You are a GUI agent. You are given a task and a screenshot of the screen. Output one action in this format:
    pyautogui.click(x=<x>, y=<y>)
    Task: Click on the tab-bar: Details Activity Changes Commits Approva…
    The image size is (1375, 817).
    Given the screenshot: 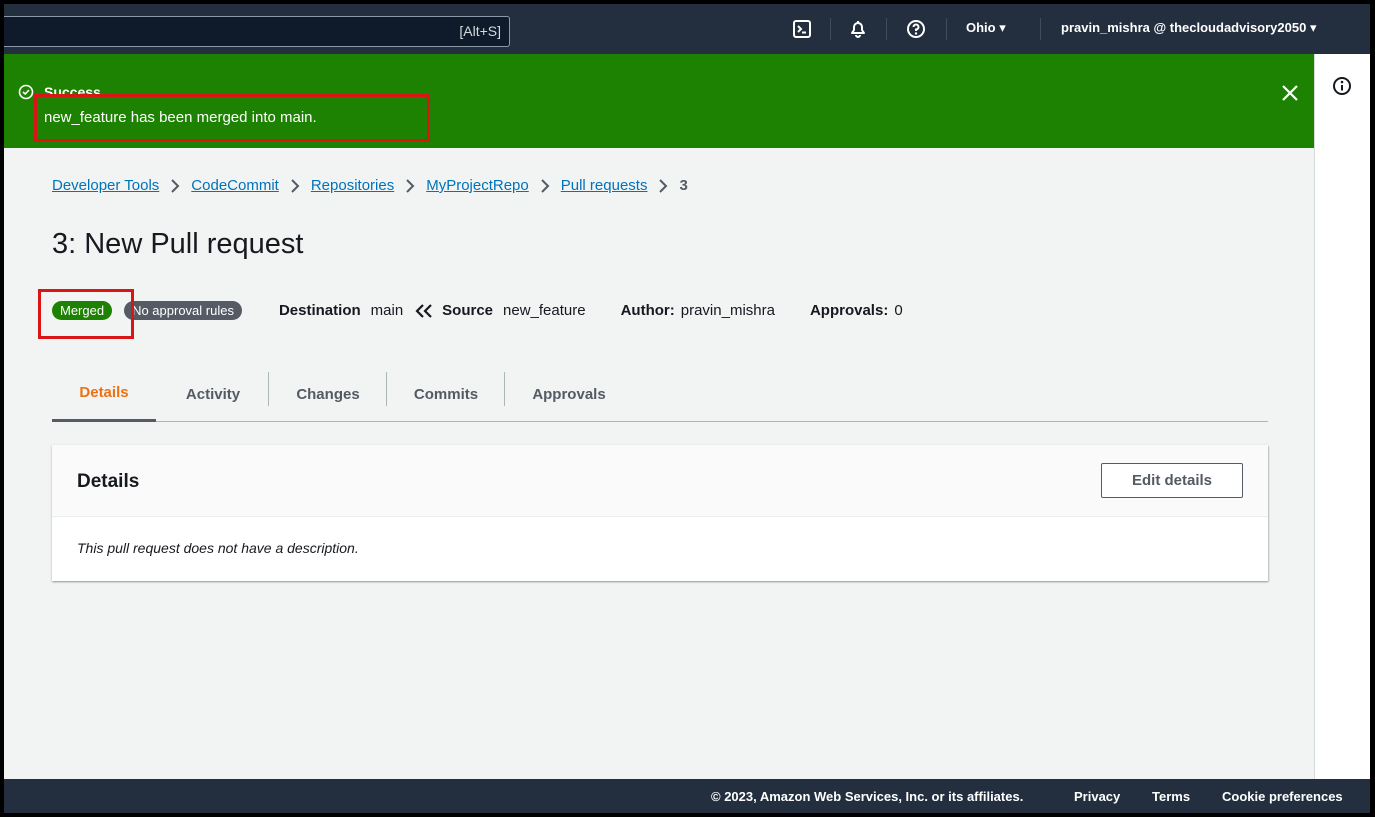 What is the action you would take?
    pyautogui.click(x=660, y=394)
    